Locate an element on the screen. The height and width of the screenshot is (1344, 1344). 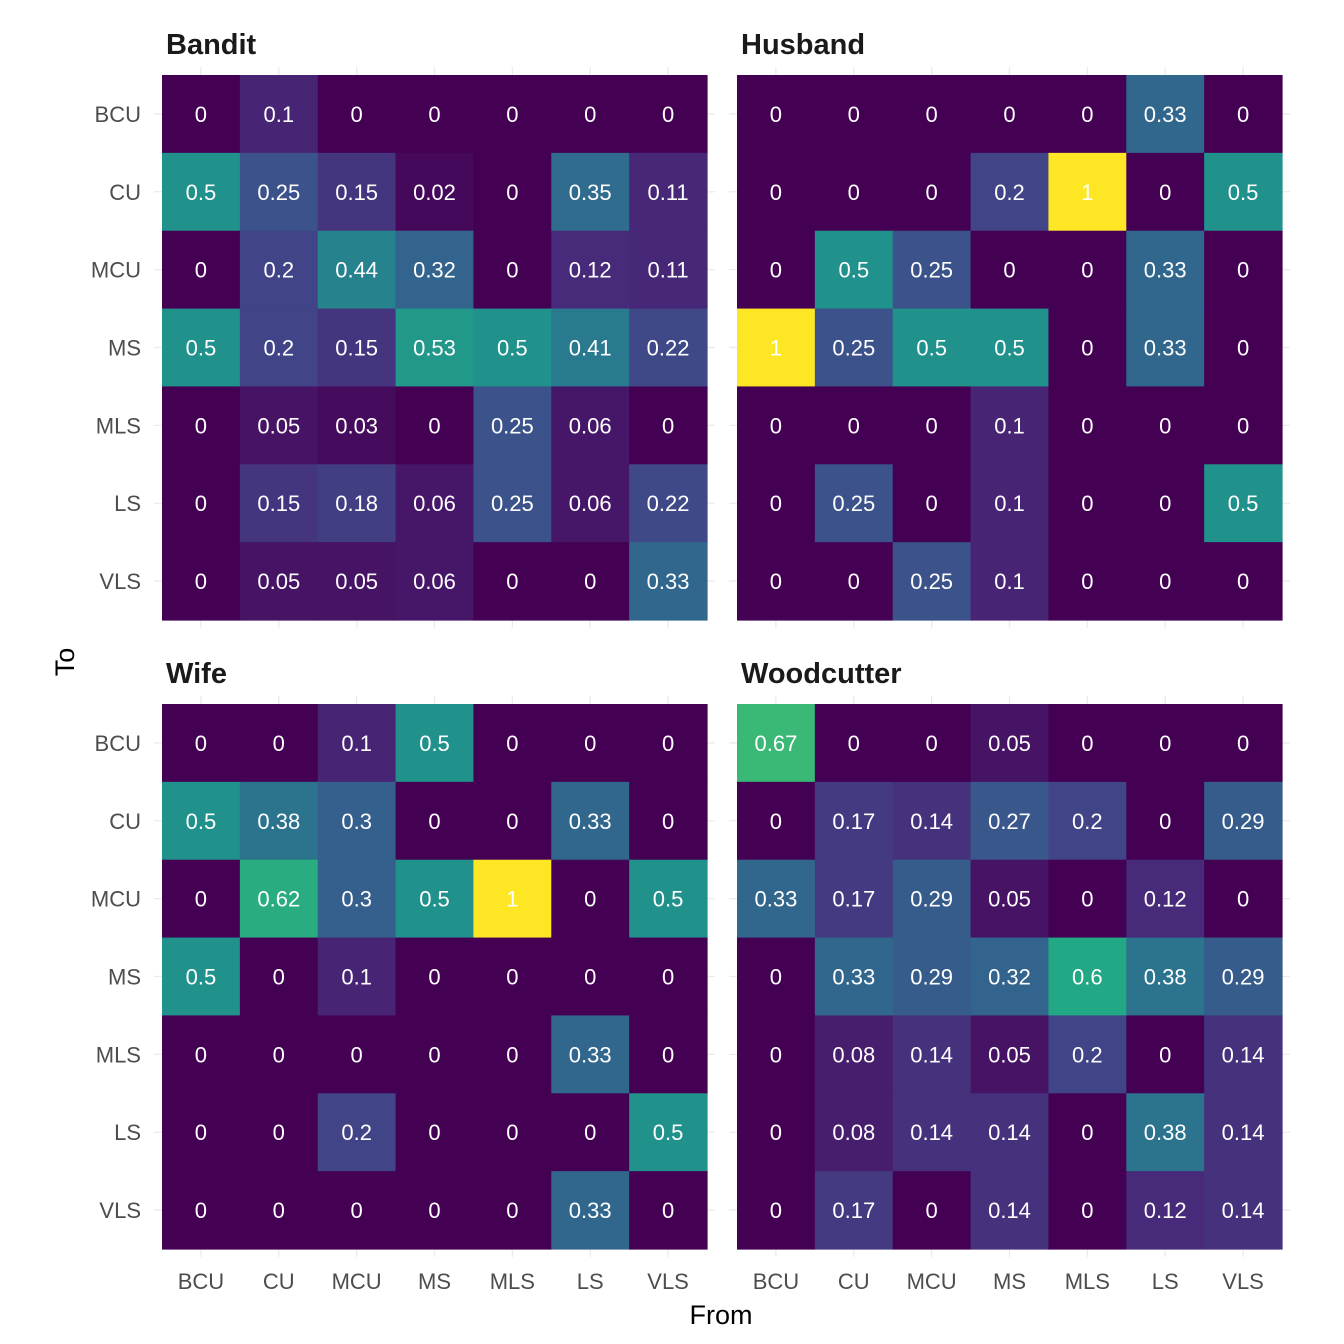
cell-label: 0.12 is located at coordinates (1165, 1210).